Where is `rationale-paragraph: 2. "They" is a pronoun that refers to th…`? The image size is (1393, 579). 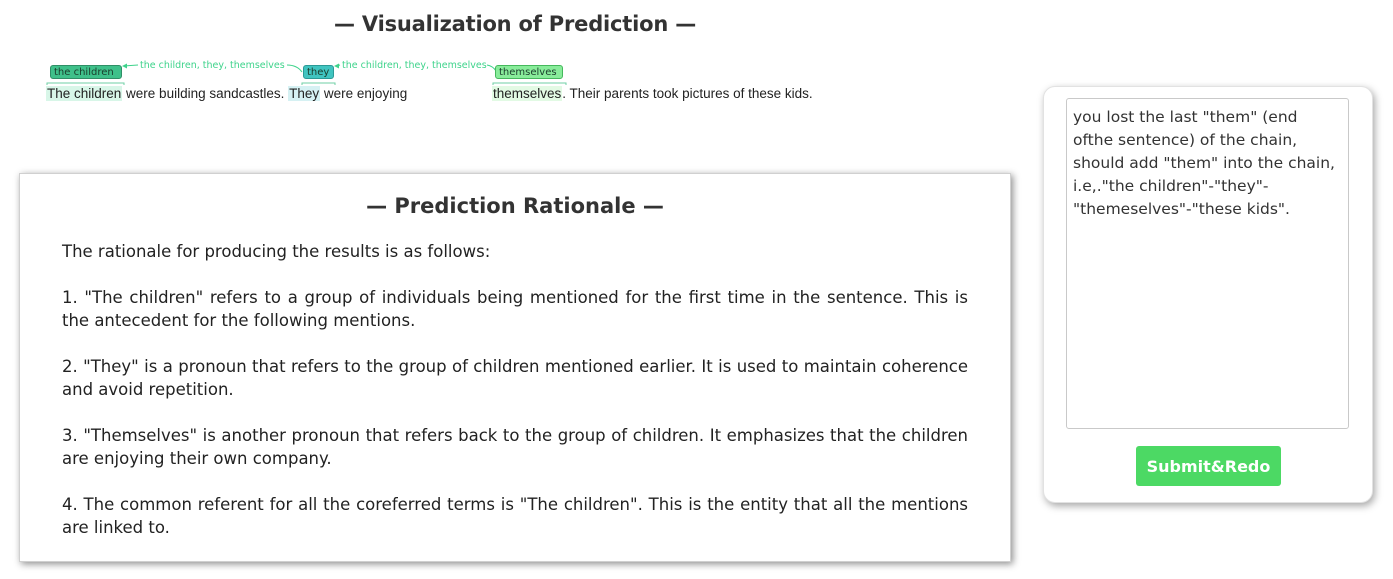
rationale-paragraph: 2. "They" is a pronoun that refers to th… is located at coordinates (515, 378).